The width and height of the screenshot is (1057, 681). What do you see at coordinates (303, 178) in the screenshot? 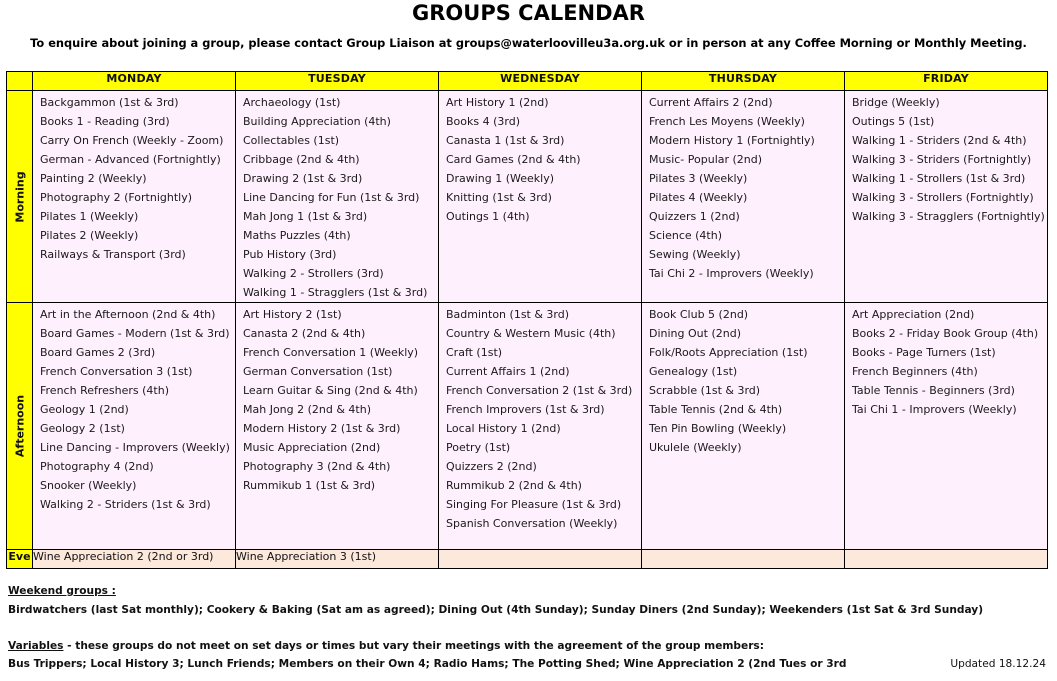
I see `group-entry: Drawing 2 (1st & 3rd)` at bounding box center [303, 178].